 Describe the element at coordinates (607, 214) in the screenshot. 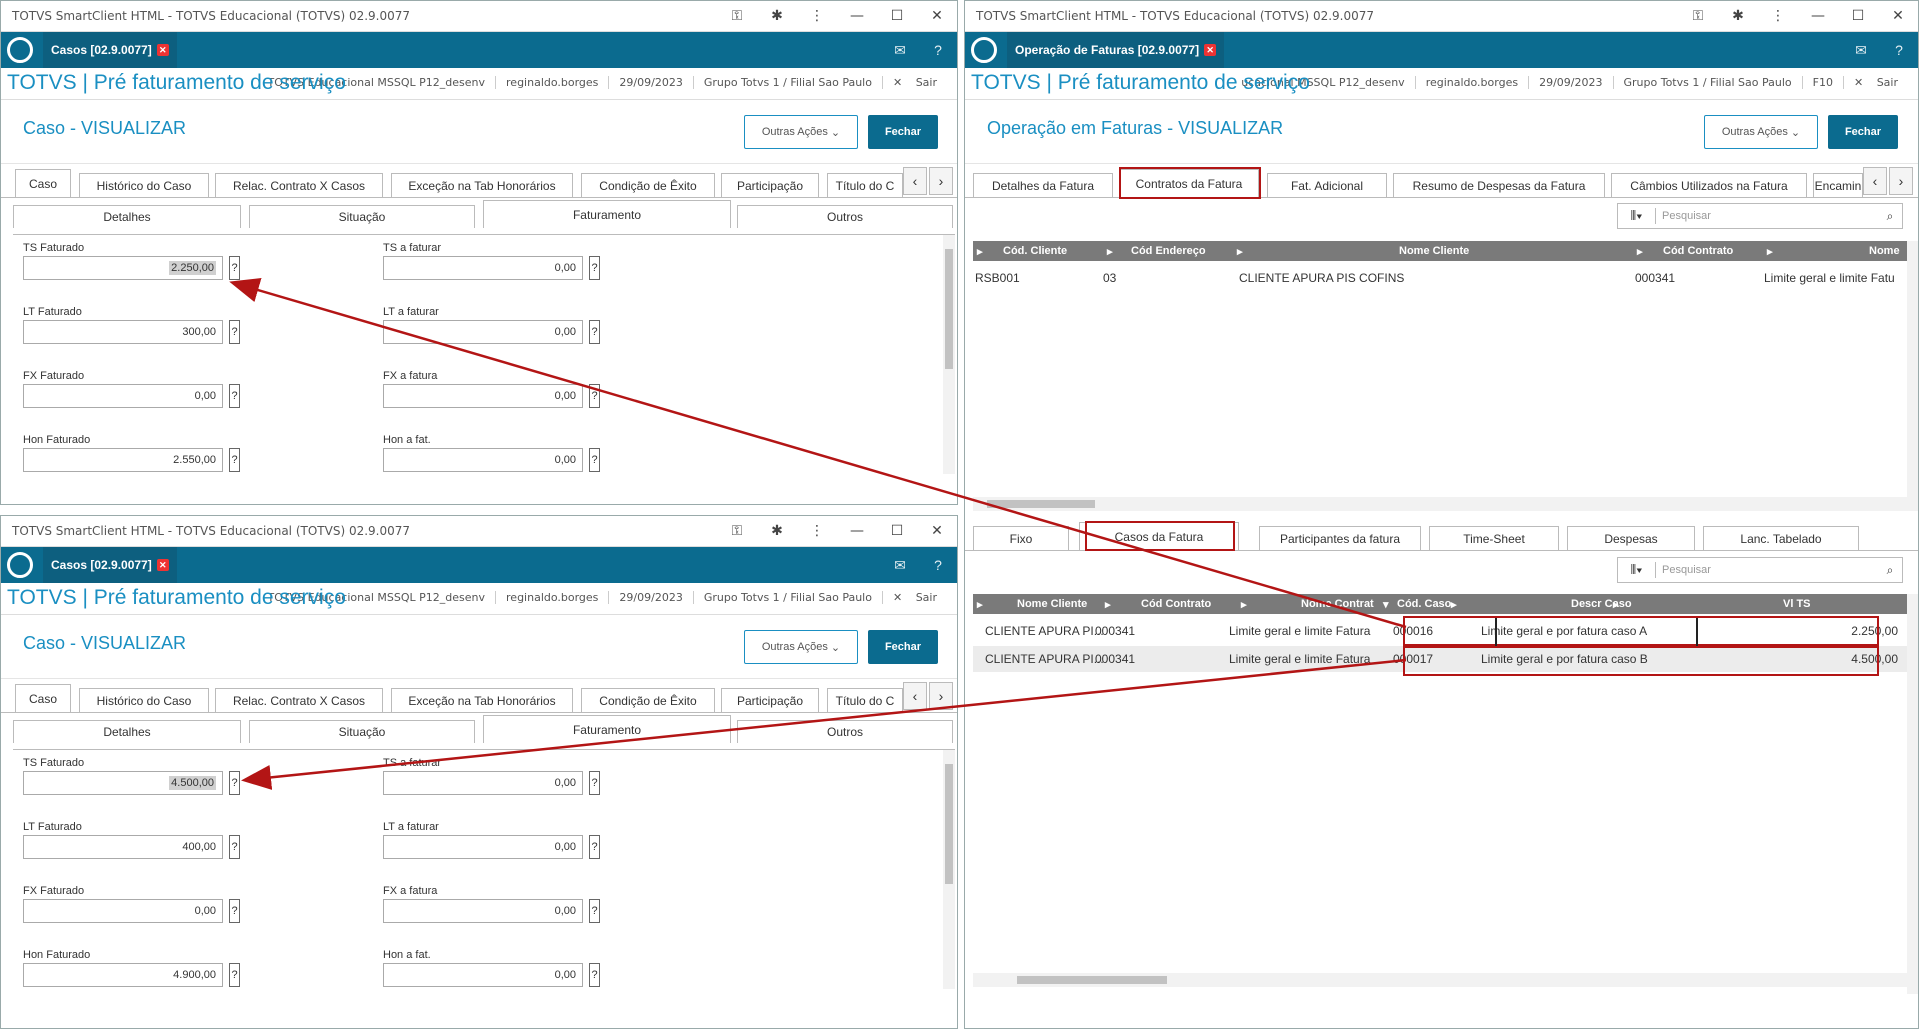

I see `subtab-faturamento: Faturamento` at that location.